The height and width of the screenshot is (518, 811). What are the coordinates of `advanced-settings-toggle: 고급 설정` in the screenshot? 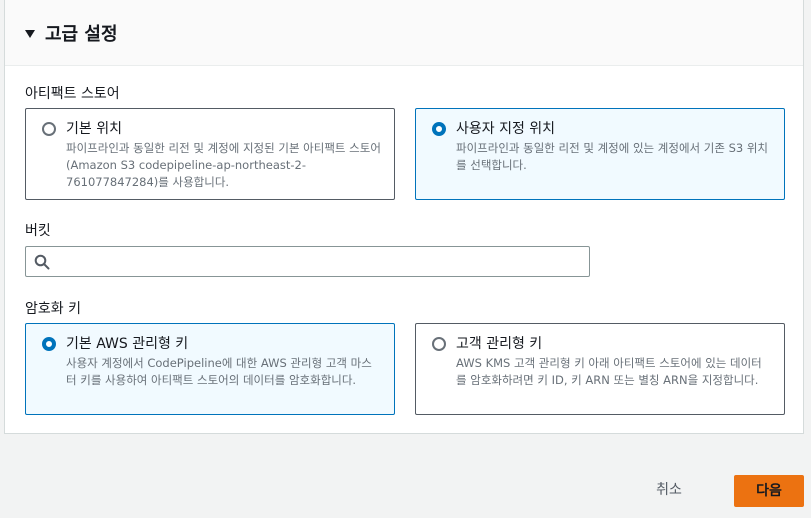 It's located at (404, 33).